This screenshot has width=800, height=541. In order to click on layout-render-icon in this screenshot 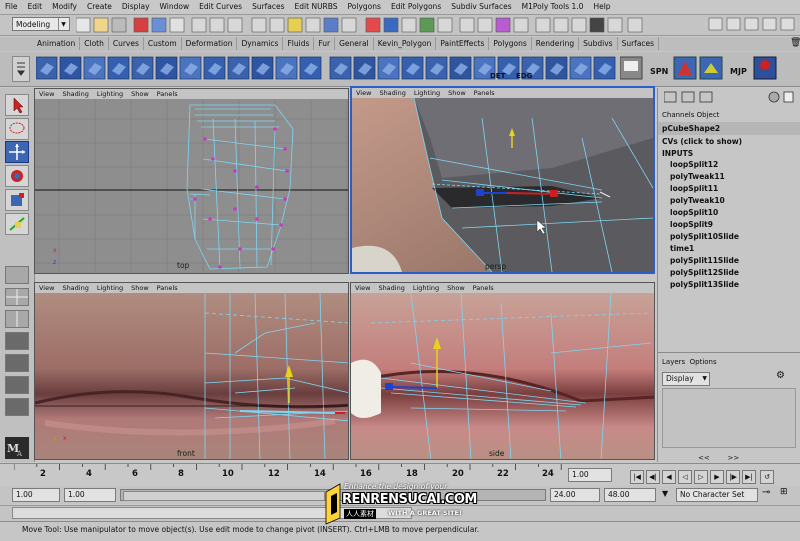, I will do `click(17, 407)`.